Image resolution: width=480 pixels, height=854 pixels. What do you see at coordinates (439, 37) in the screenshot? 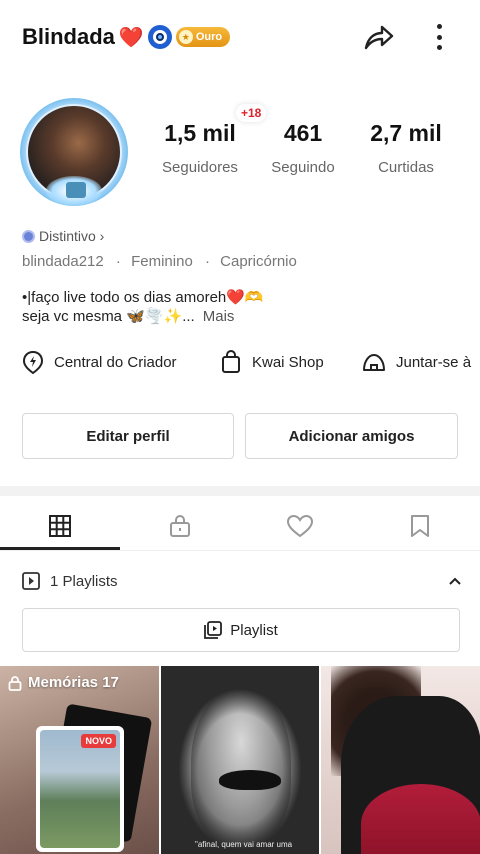
I see `more-options-icon` at bounding box center [439, 37].